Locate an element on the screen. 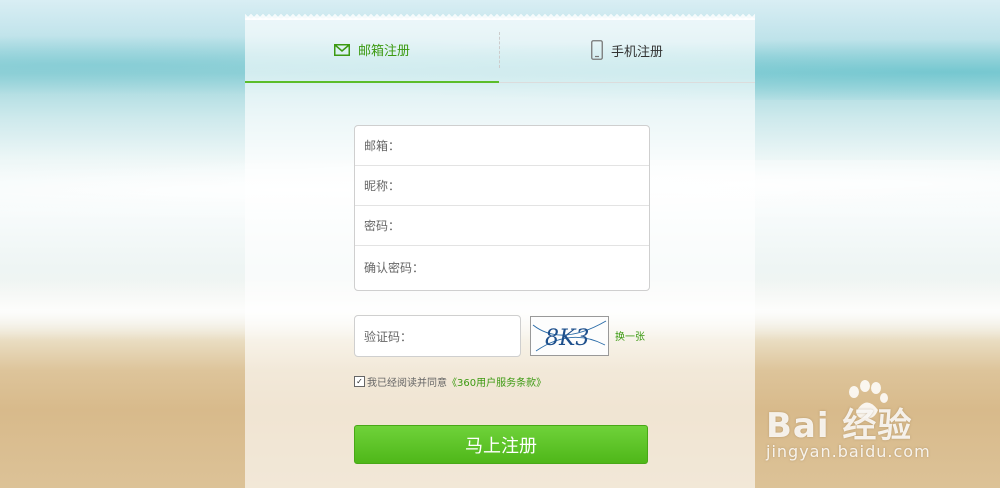 The width and height of the screenshot is (1000, 488). agree-text: 我已经阅读并同意 is located at coordinates (407, 383).